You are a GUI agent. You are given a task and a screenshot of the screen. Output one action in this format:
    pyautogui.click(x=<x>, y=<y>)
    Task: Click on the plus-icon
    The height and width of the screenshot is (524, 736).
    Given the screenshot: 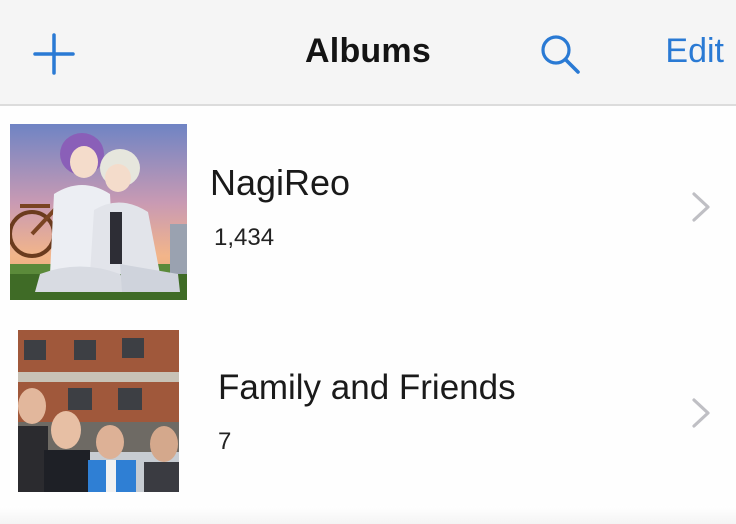 What is the action you would take?
    pyautogui.click(x=54, y=54)
    